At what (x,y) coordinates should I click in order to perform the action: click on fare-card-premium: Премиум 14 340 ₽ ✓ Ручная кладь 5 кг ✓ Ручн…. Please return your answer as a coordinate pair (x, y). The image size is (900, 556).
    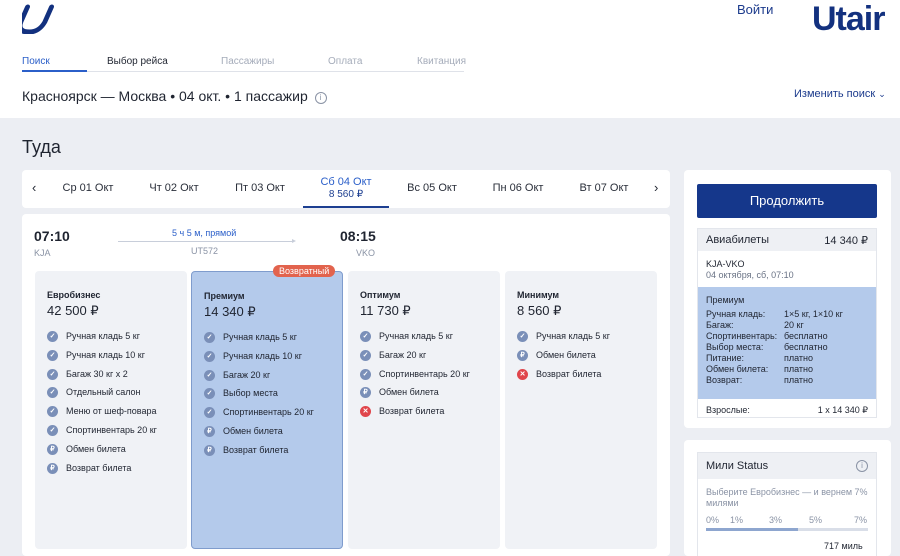
    Looking at the image, I should click on (267, 410).